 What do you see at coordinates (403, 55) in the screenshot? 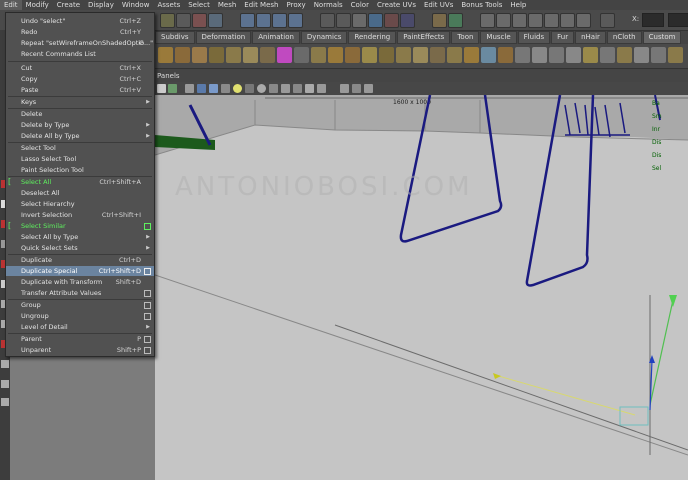
I see `shelf-smooth-icon` at bounding box center [403, 55].